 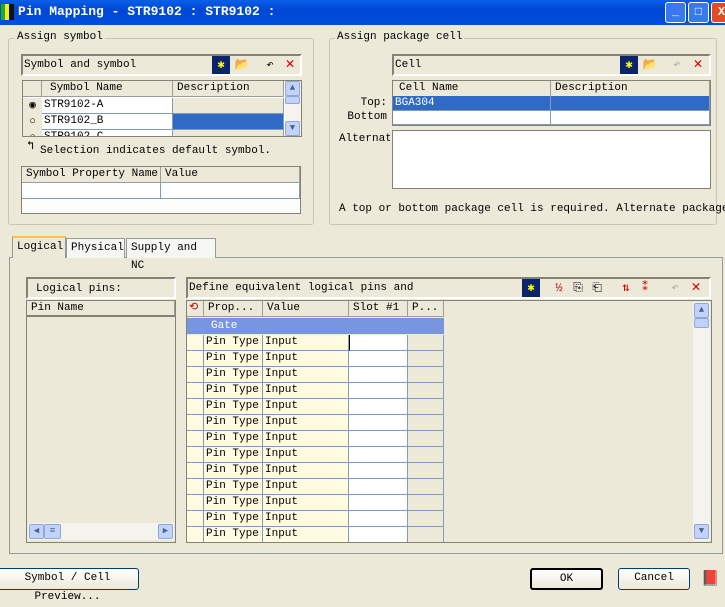 I want to click on scroll-down-icon: ▼, so click(x=701, y=531).